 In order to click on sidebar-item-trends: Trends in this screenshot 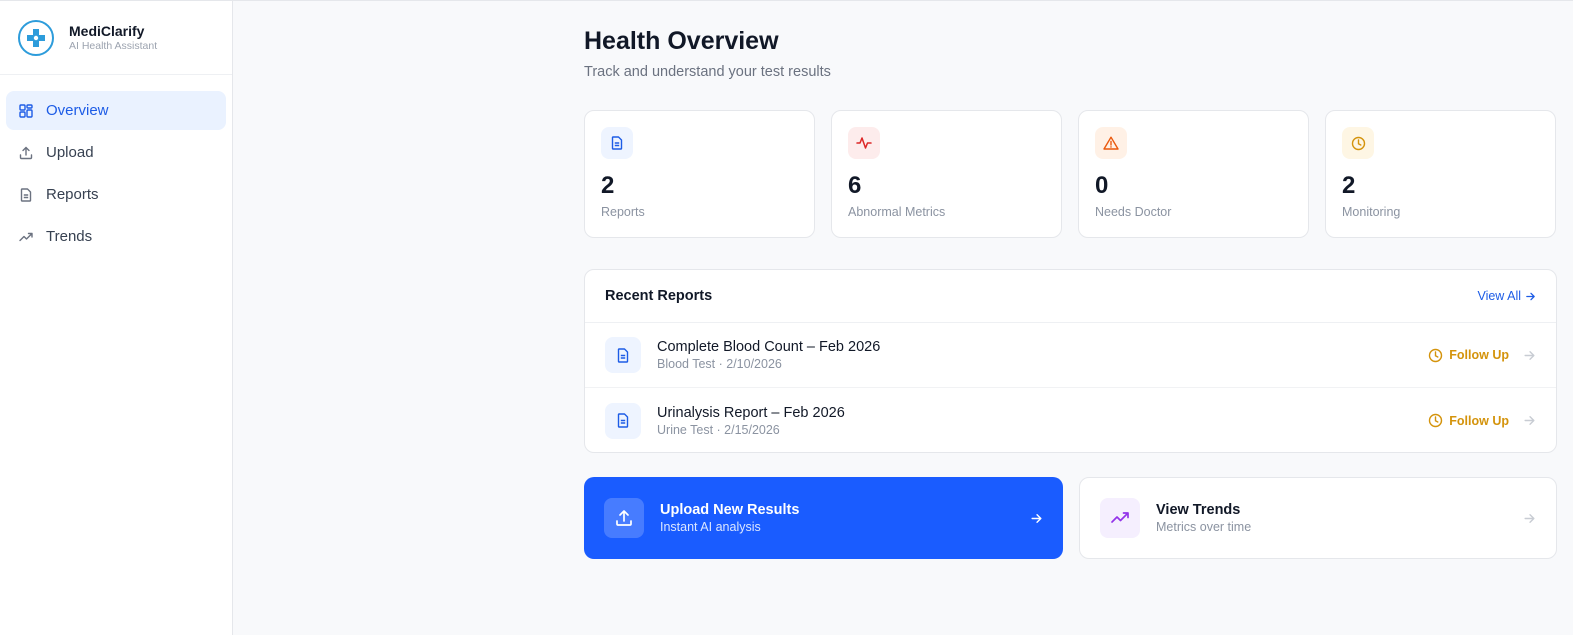, I will do `click(116, 236)`.